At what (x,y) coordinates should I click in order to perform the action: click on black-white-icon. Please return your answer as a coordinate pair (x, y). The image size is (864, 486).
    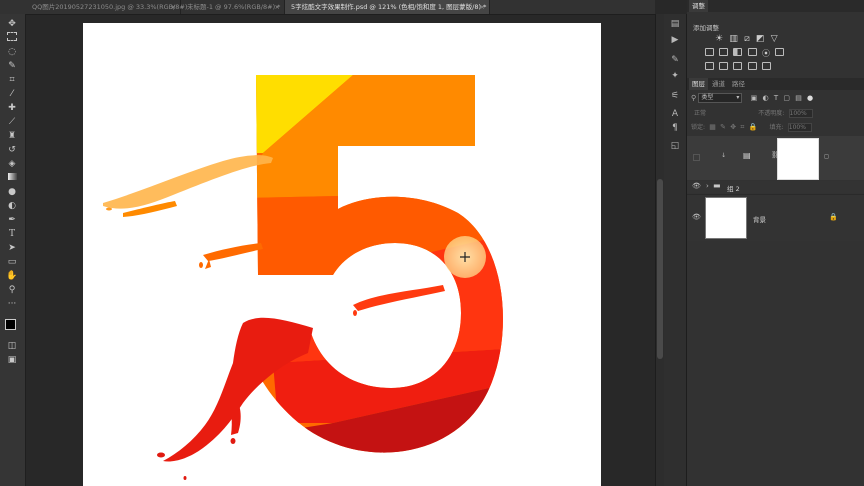
    Looking at the image, I should click on (738, 52).